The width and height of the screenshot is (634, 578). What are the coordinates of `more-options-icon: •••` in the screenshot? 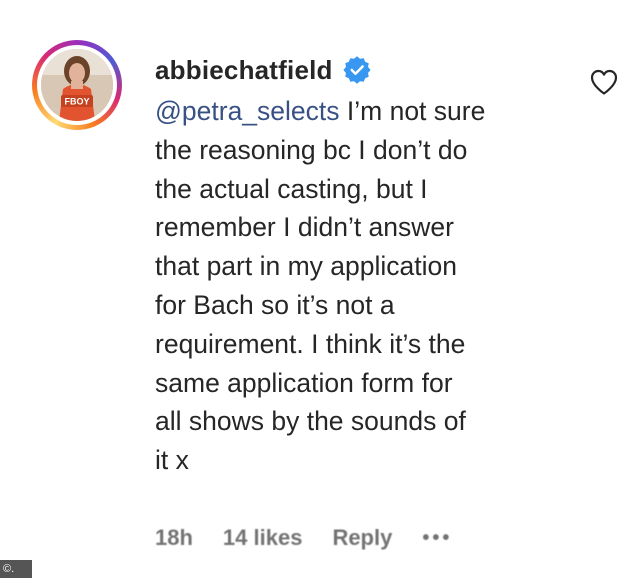 It's located at (437, 538).